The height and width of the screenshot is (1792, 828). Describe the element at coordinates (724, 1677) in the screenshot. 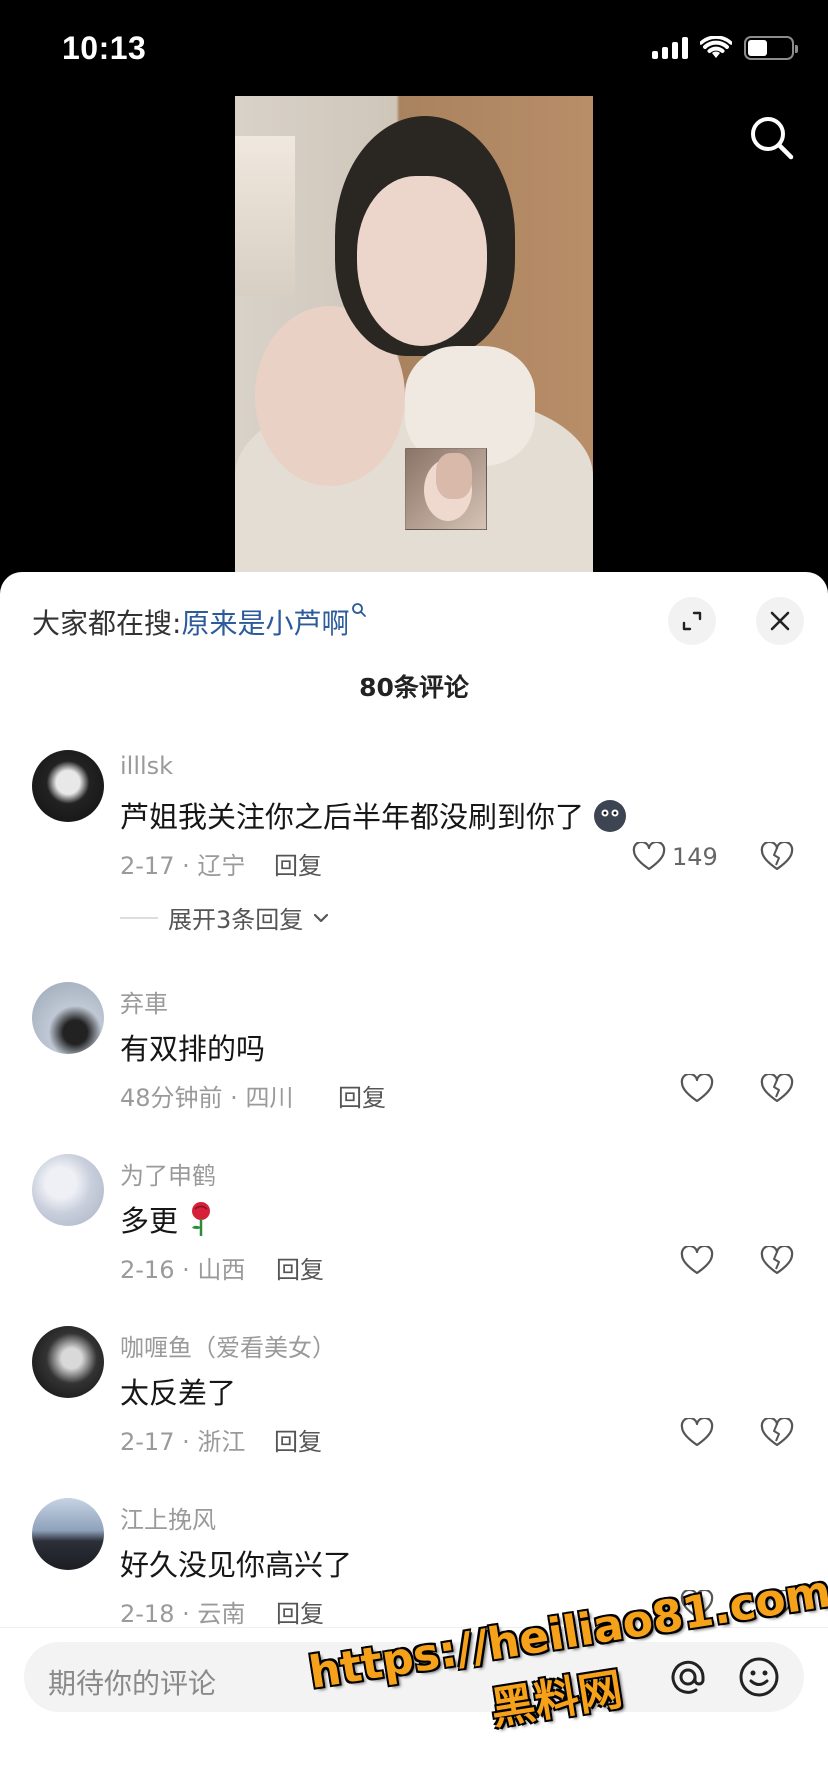

I see `input-actions` at that location.